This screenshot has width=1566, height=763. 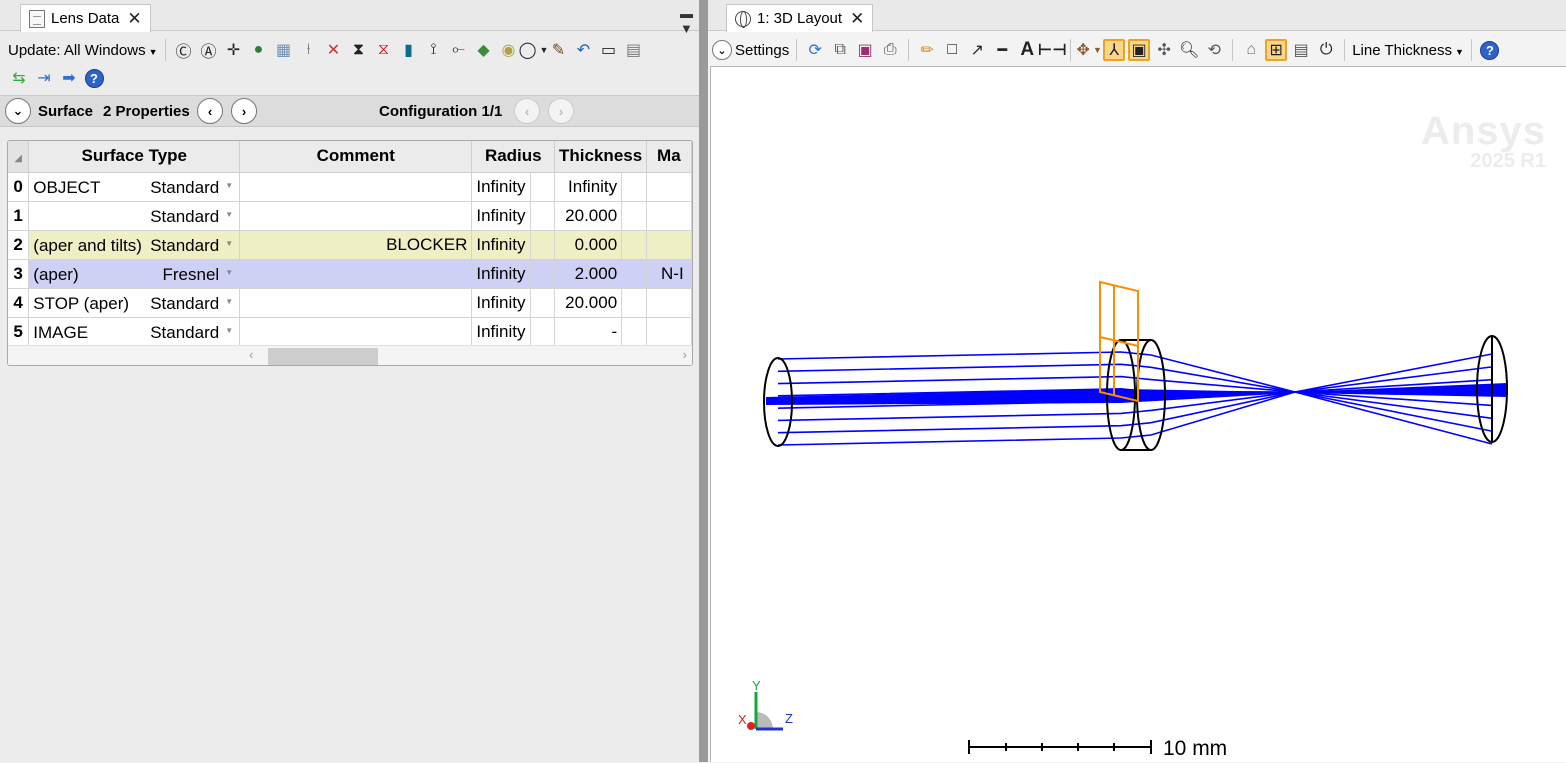 What do you see at coordinates (1114, 50) in the screenshot?
I see `axes-toggle-icon: ⅄` at bounding box center [1114, 50].